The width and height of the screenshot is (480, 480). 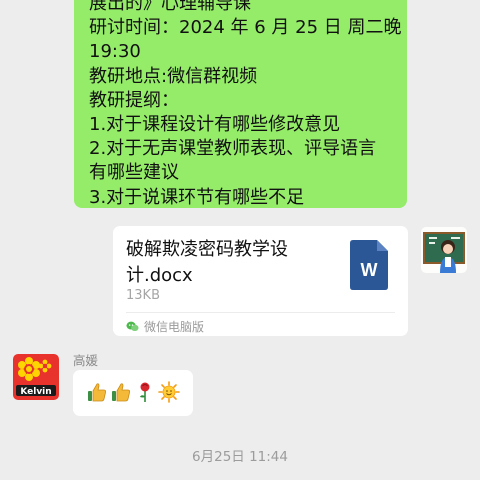 I want to click on message-line: 教研地点:微信群视频, so click(x=173, y=76).